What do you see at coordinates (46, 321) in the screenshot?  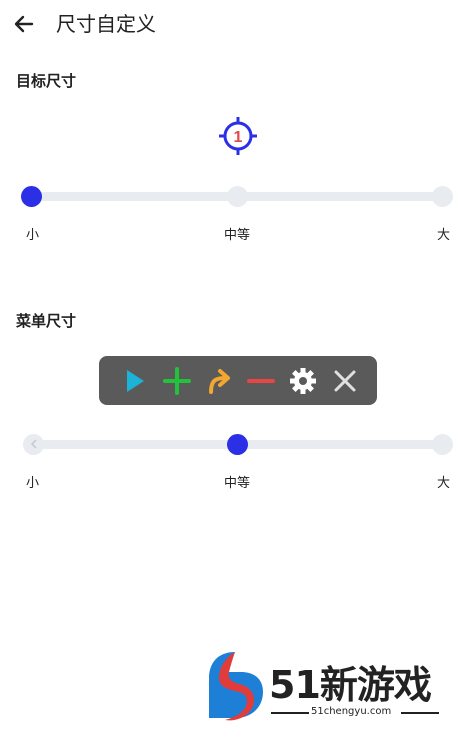 I see `menu-size-title: 菜单尺寸` at bounding box center [46, 321].